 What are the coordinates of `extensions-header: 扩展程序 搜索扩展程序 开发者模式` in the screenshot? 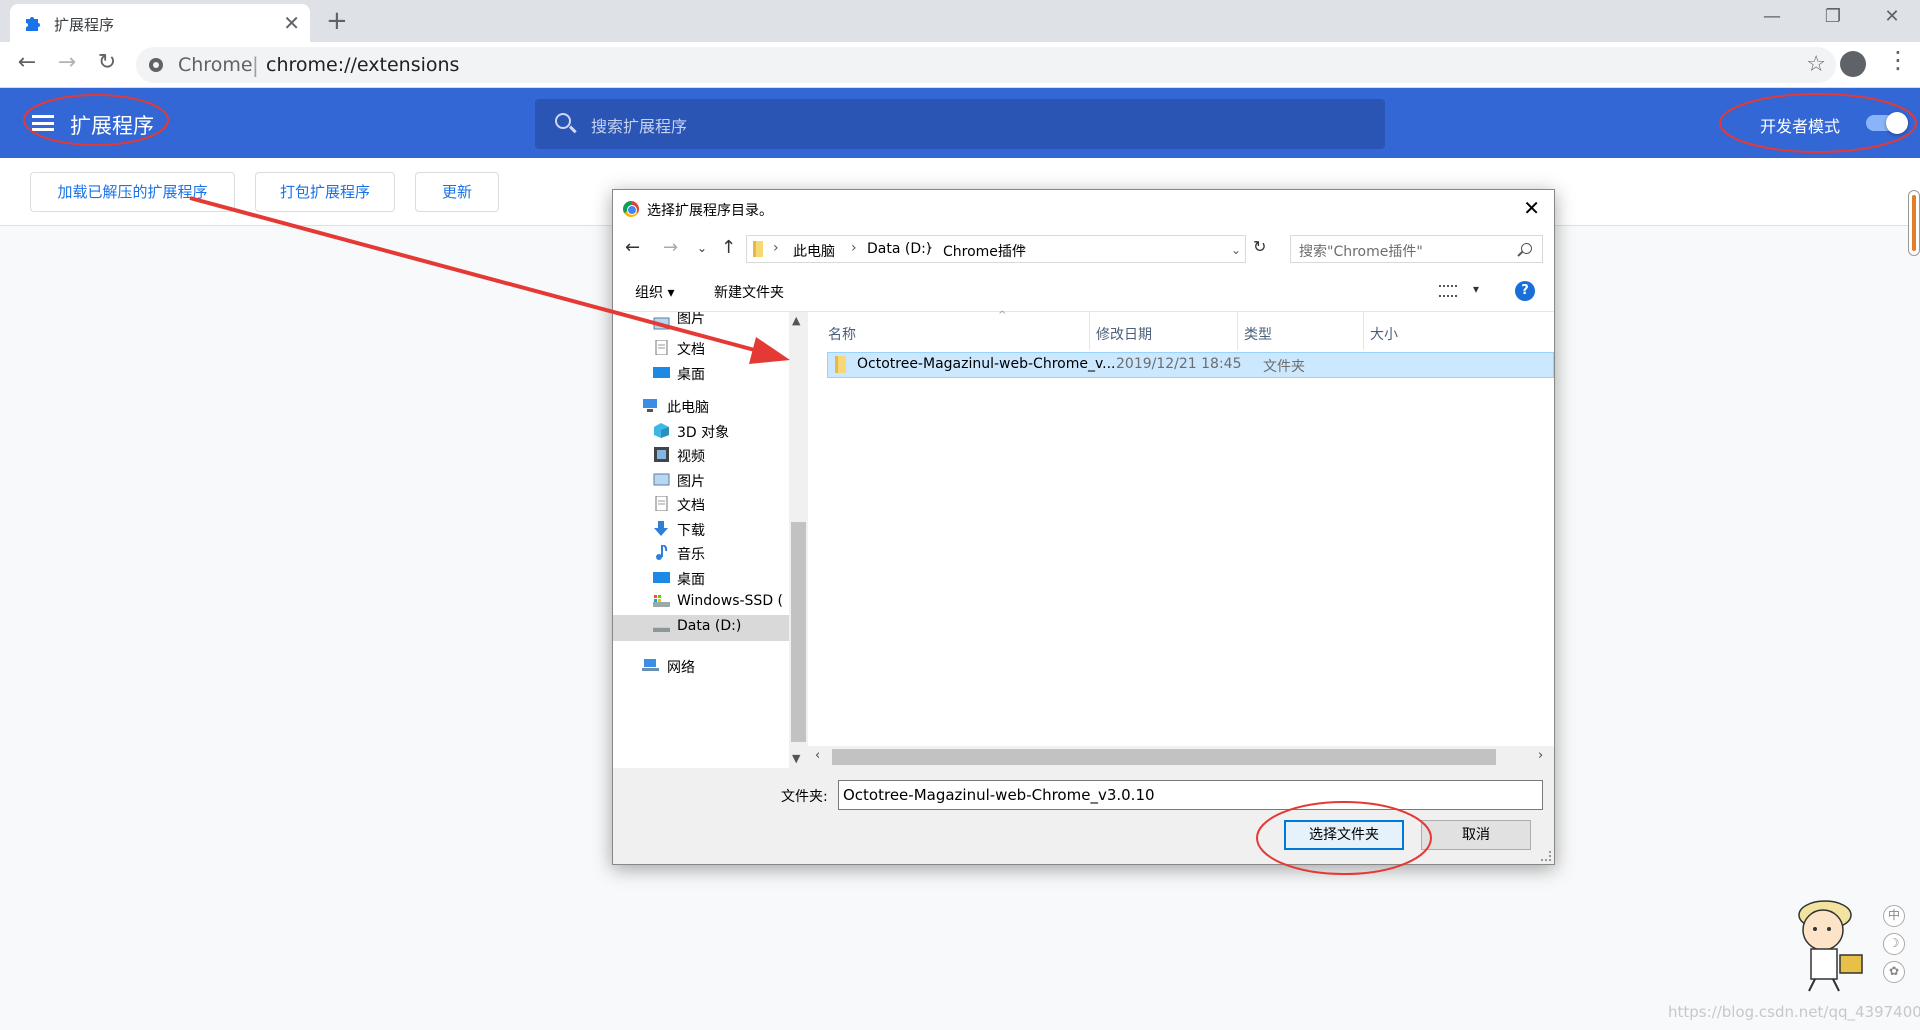 It's located at (960, 123).